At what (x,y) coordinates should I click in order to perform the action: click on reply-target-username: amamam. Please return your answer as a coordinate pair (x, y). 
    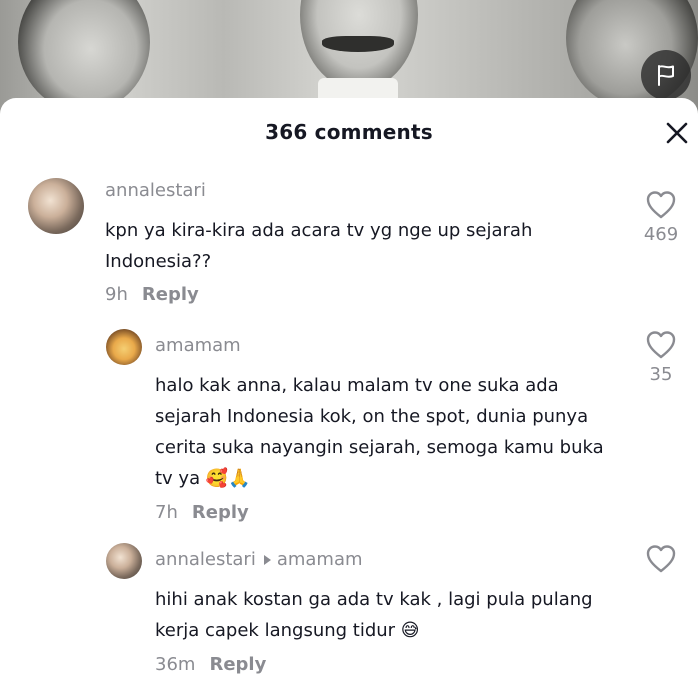
    Looking at the image, I should click on (320, 559).